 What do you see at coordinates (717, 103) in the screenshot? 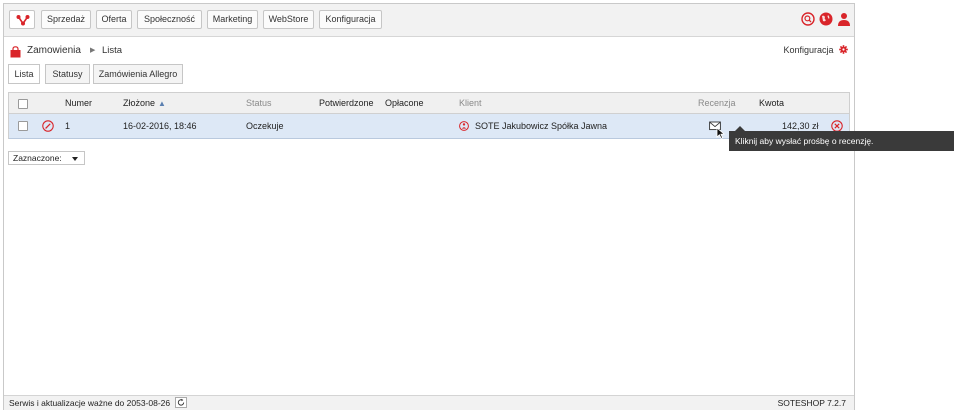
I see `column-recenzja: Recenzja` at bounding box center [717, 103].